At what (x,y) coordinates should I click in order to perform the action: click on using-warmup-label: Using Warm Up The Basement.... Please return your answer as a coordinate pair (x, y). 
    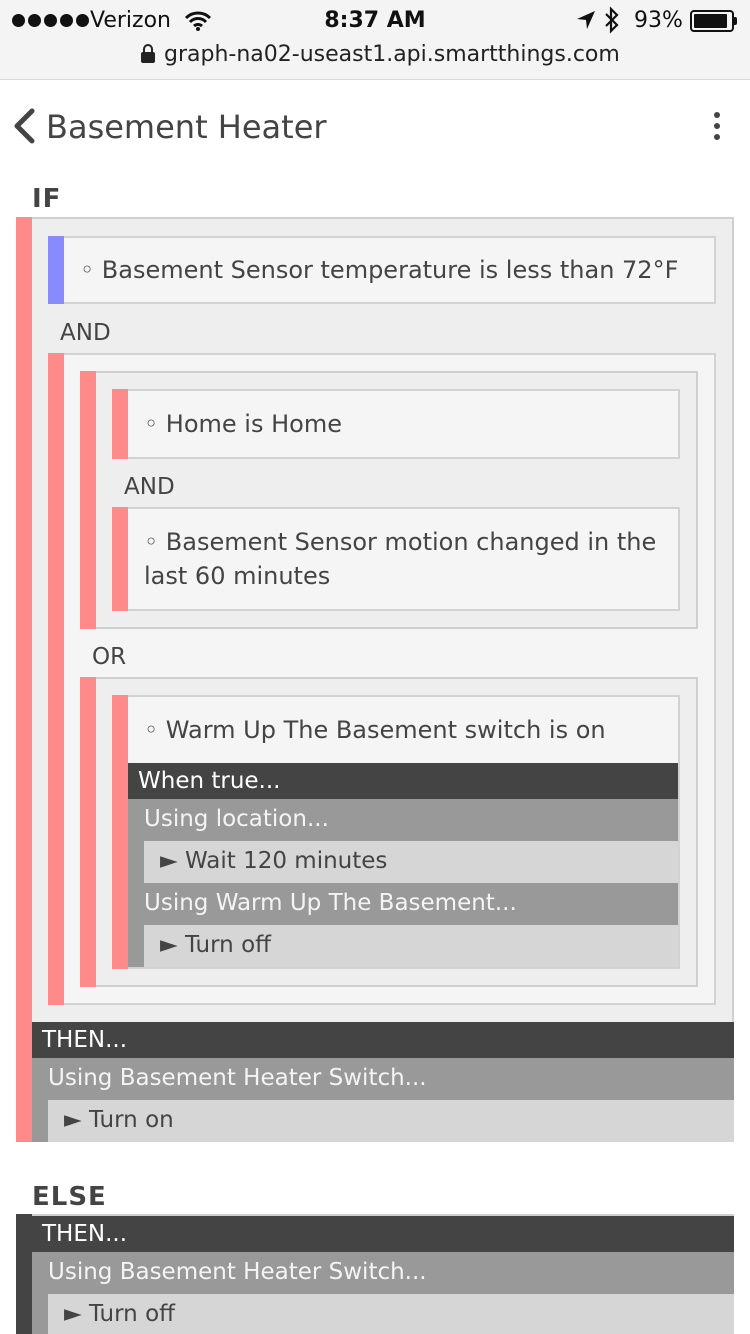
    Looking at the image, I should click on (403, 904).